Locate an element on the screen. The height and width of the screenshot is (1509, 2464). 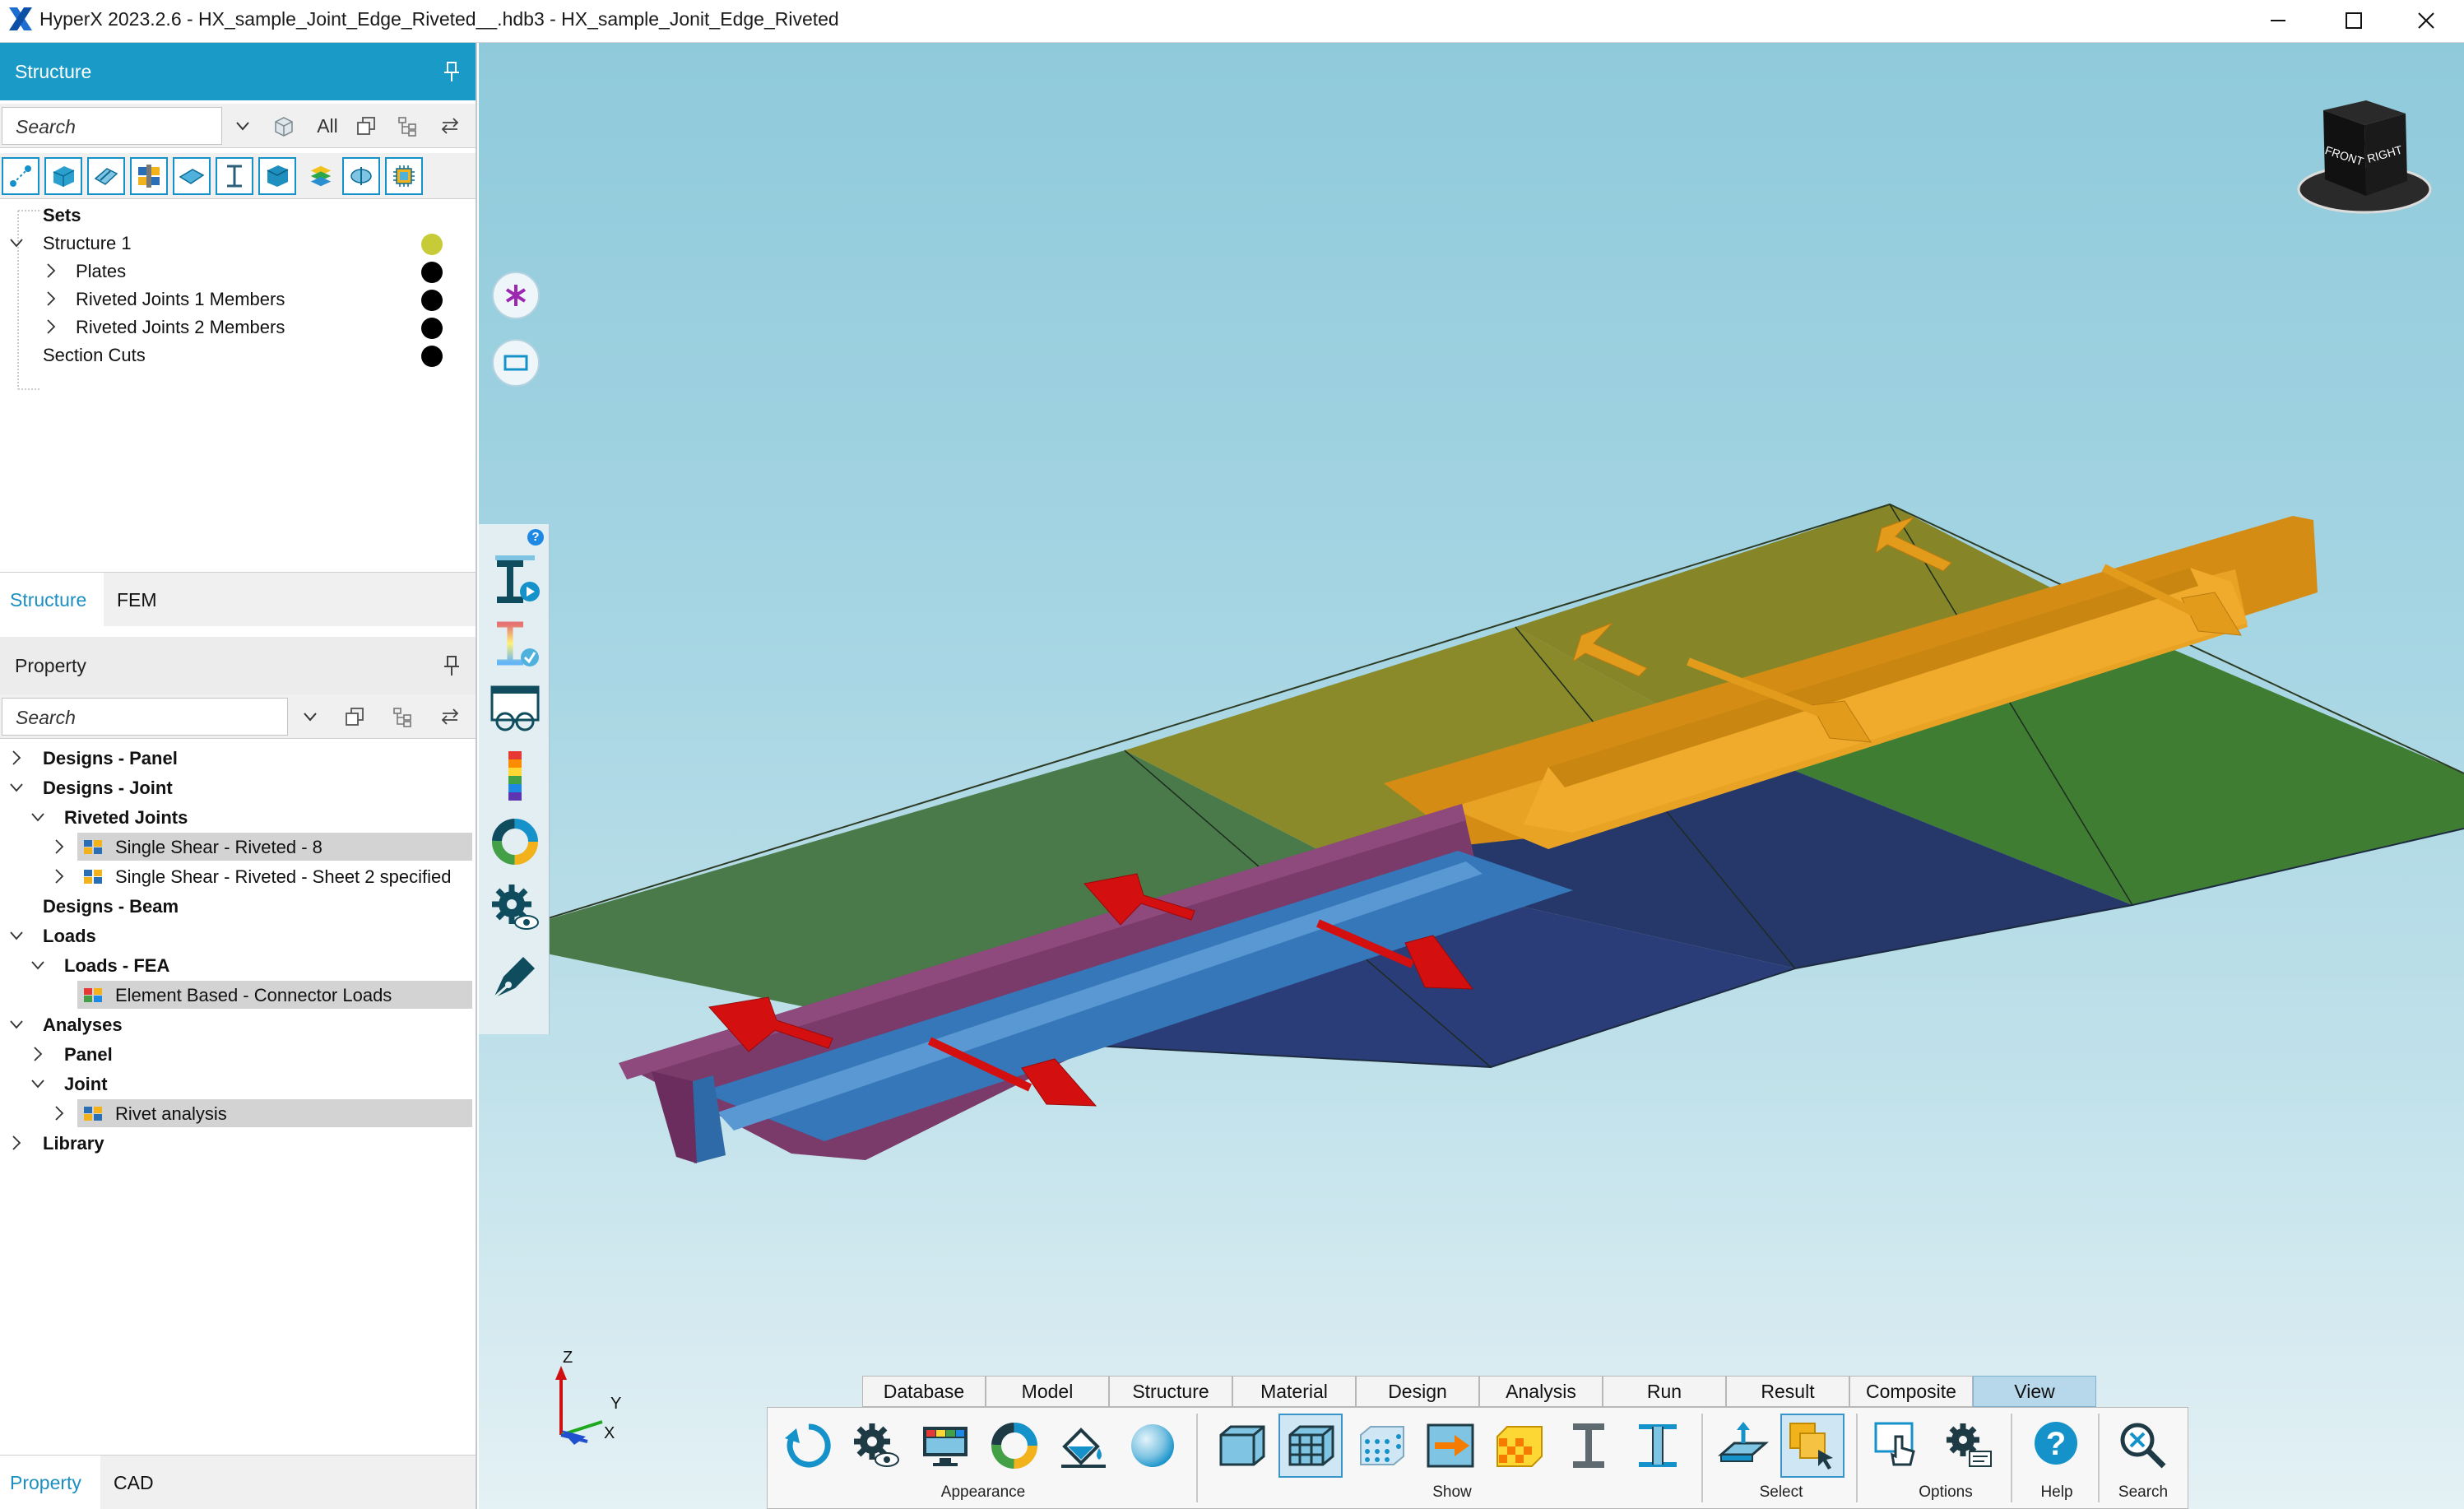
close-button is located at coordinates (2426, 20).